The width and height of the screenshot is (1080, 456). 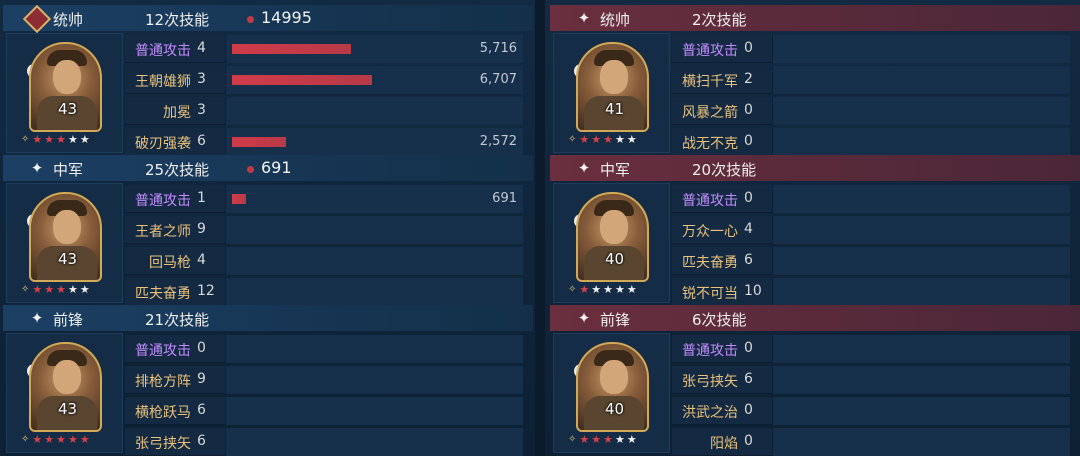 I want to click on section-header: ✦ 中军 25次技能 691, so click(x=268, y=168).